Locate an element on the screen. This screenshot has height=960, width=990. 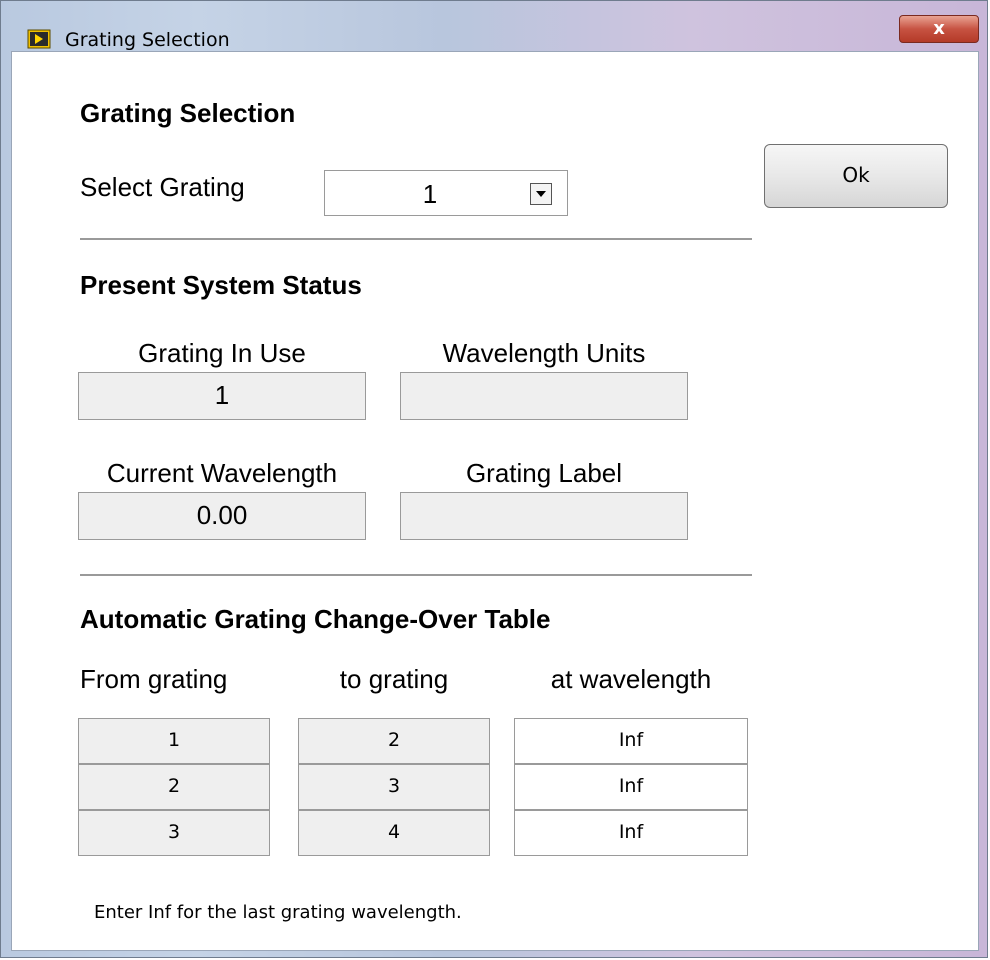
column-header-to: to grating is located at coordinates (394, 679).